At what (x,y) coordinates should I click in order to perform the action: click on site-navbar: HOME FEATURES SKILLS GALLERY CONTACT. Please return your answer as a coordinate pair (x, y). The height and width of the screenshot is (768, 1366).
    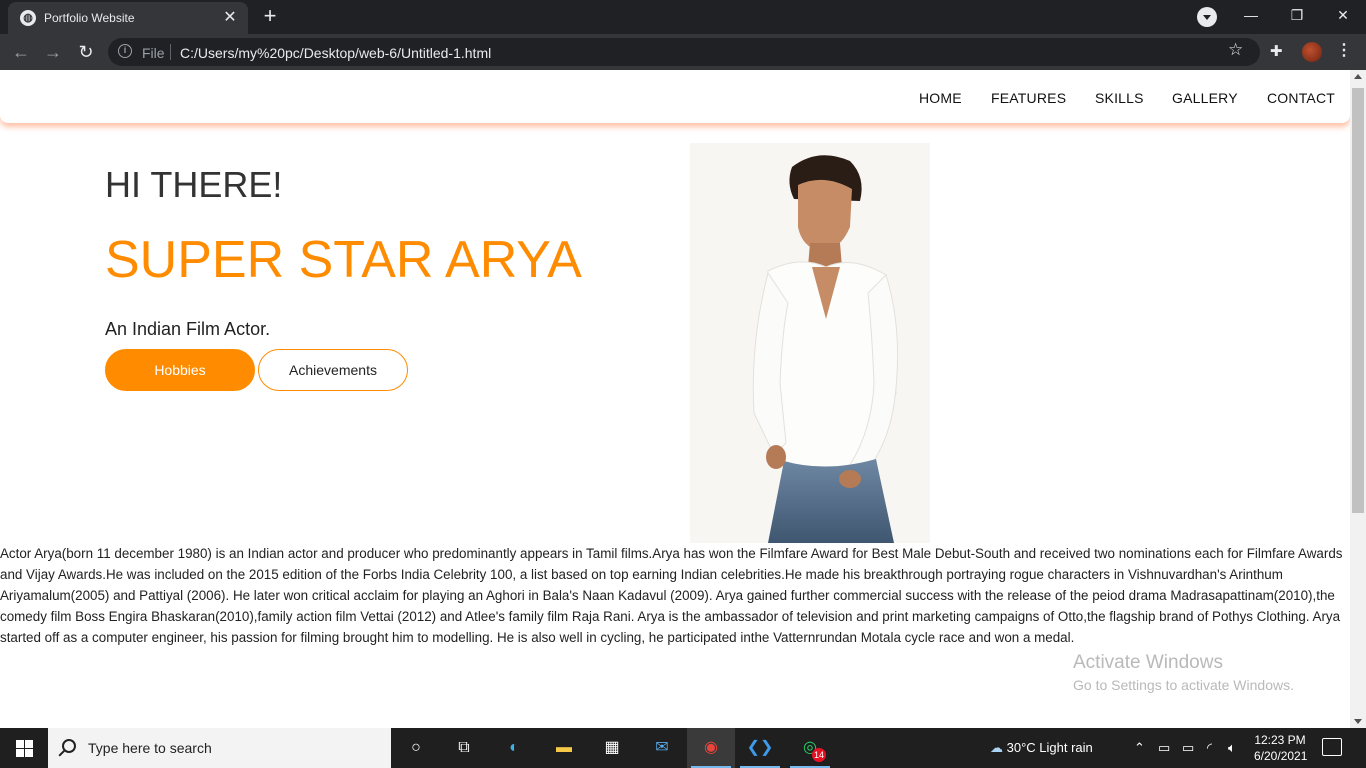
    Looking at the image, I should click on (675, 96).